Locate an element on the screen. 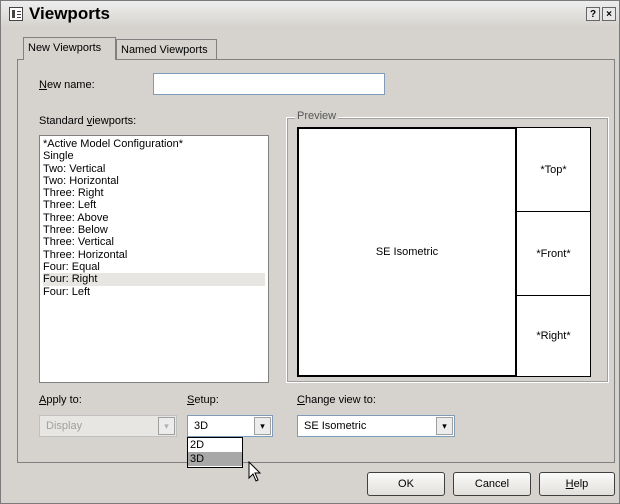 The height and width of the screenshot is (504, 620). mouse-cursor-icon is located at coordinates (255, 471).